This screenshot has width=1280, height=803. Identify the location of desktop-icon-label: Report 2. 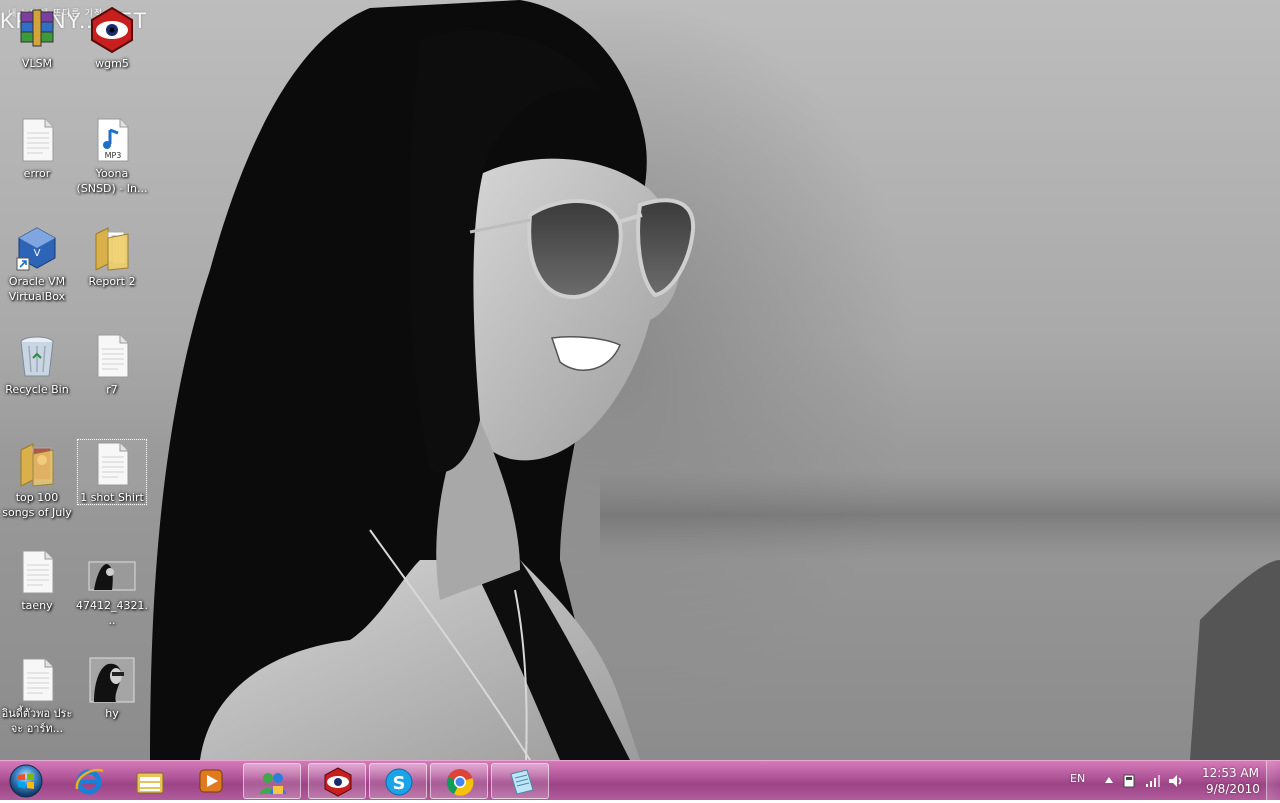
(112, 281).